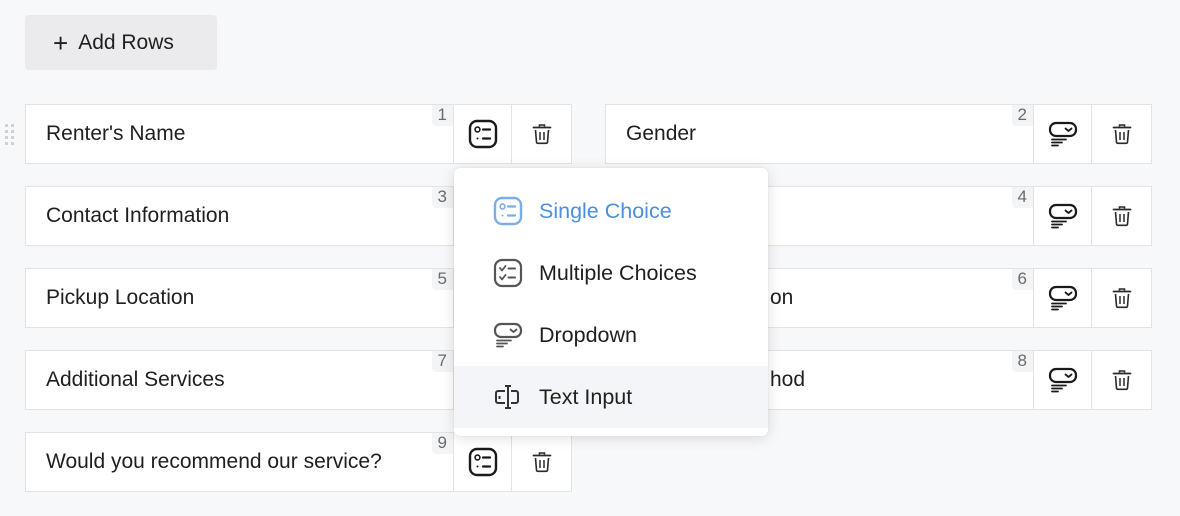  Describe the element at coordinates (240, 298) in the screenshot. I see `row-label: Pickup Location 5` at that location.